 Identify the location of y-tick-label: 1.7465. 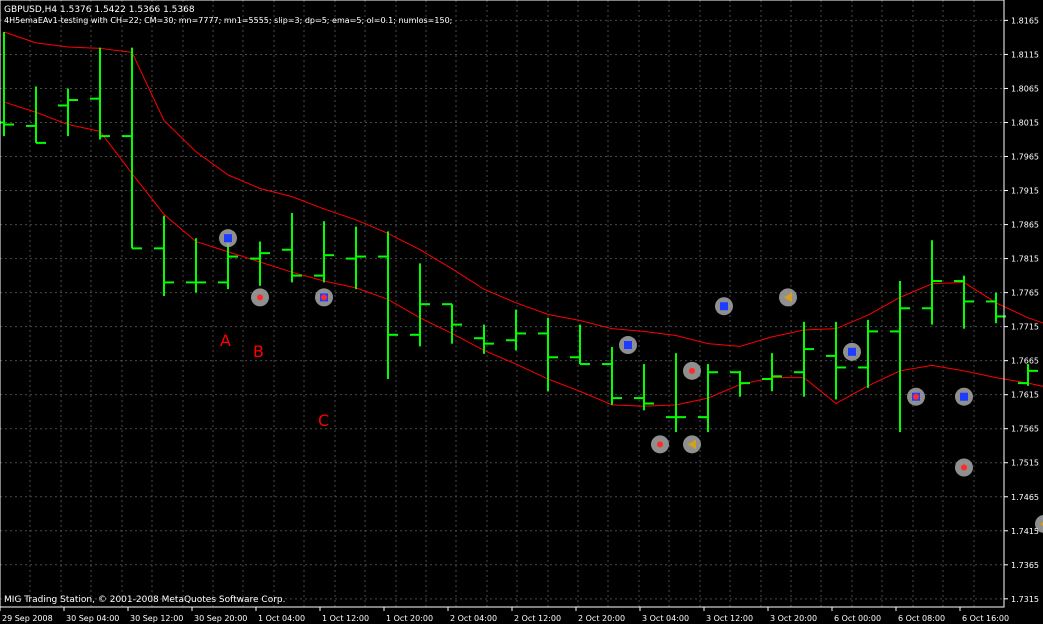
(1025, 497).